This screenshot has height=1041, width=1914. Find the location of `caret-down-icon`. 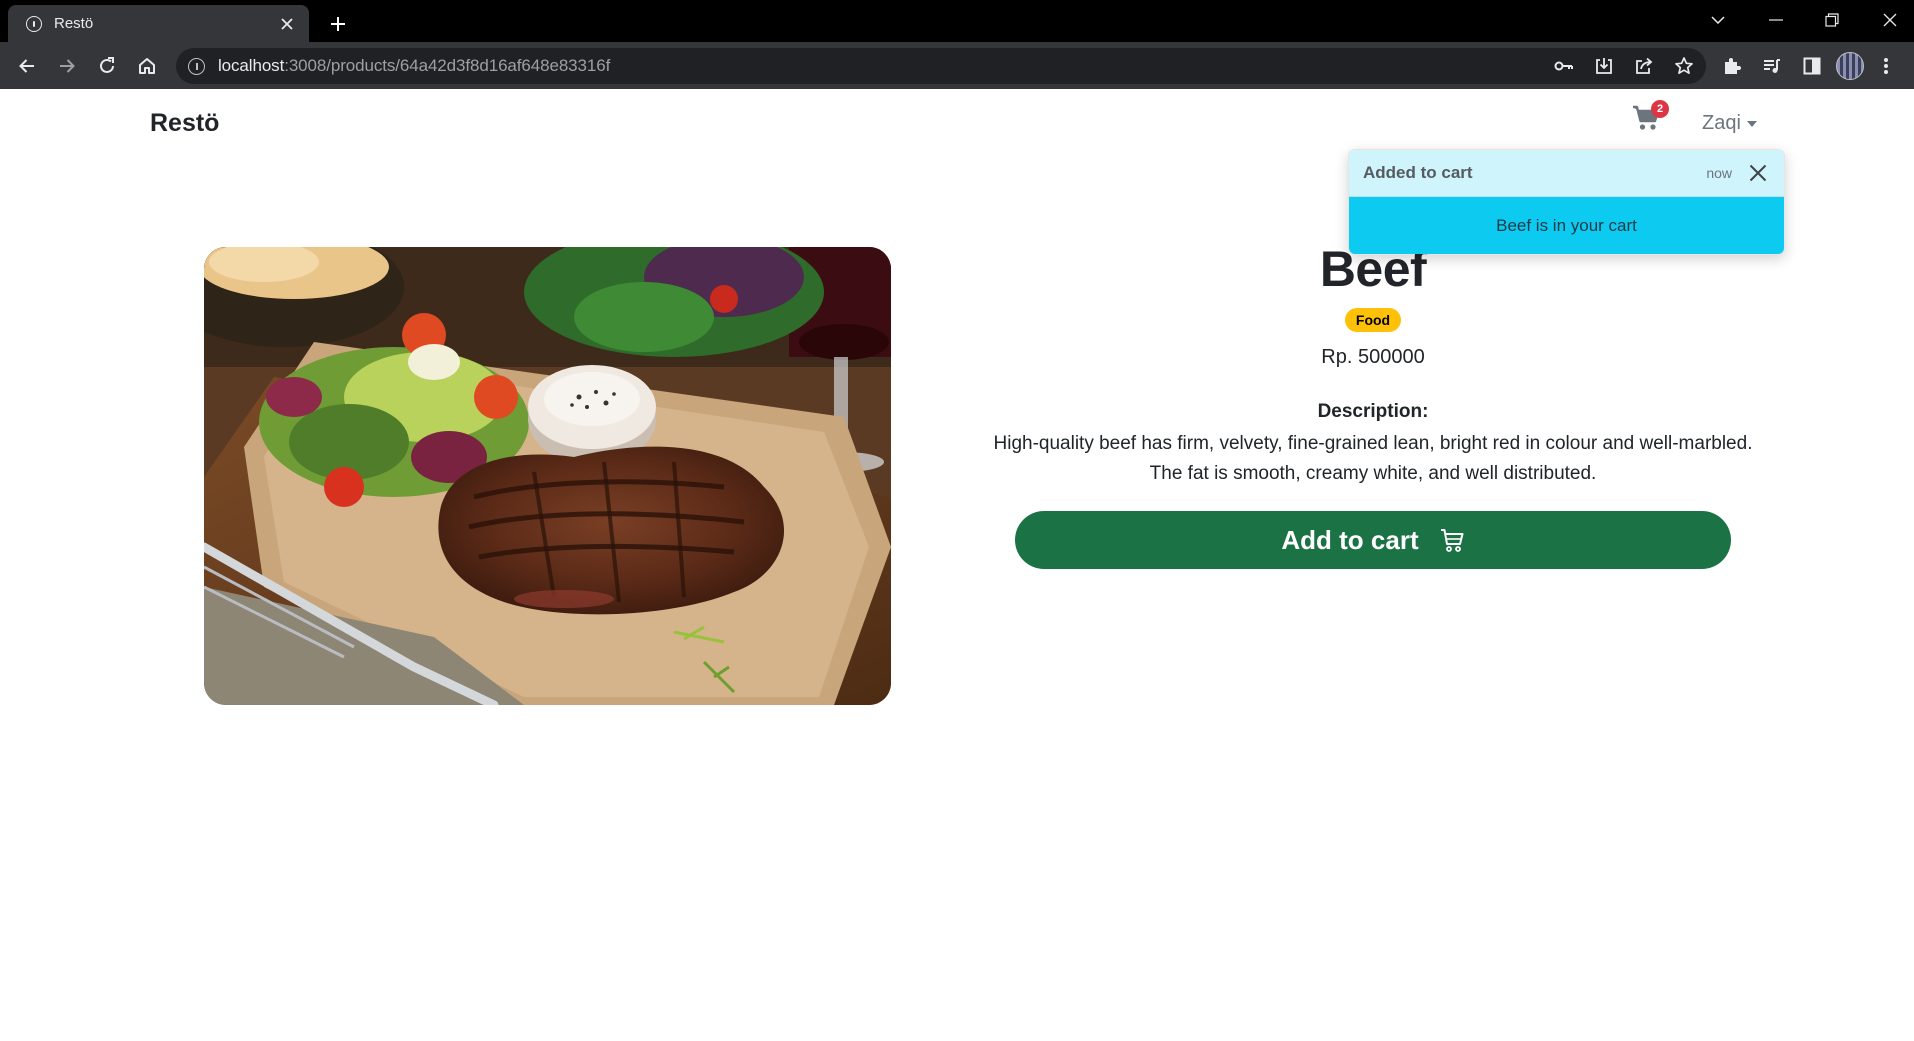

caret-down-icon is located at coordinates (1751, 123).